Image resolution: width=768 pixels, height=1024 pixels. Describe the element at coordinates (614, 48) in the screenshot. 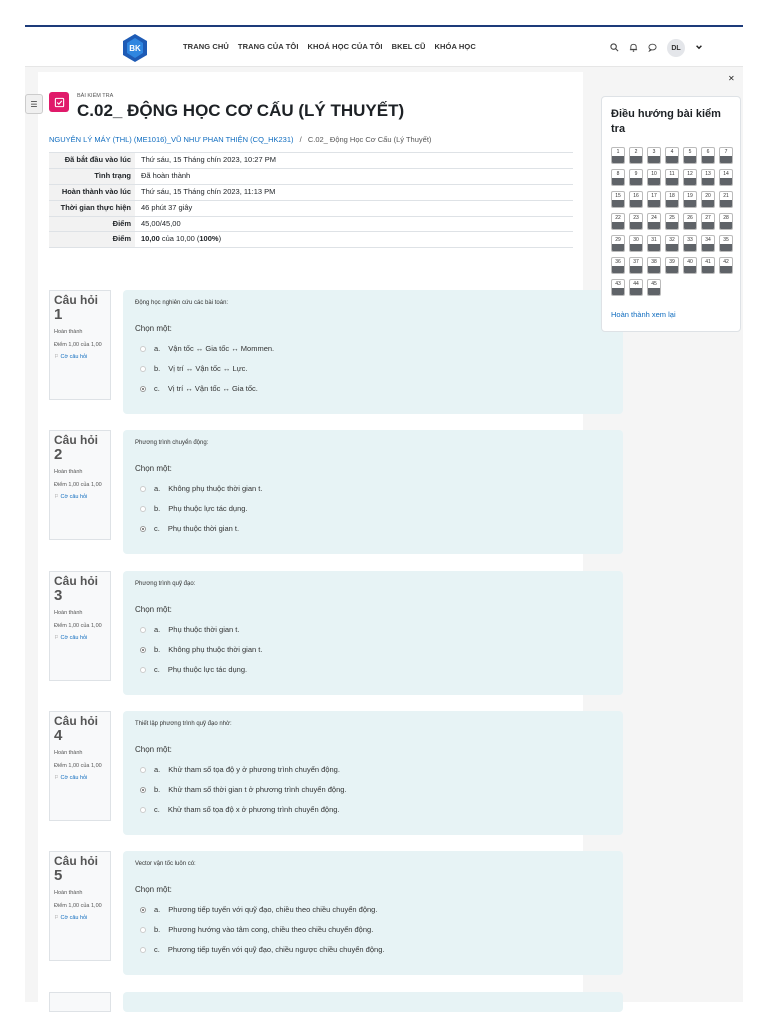

I see `search-icon` at that location.